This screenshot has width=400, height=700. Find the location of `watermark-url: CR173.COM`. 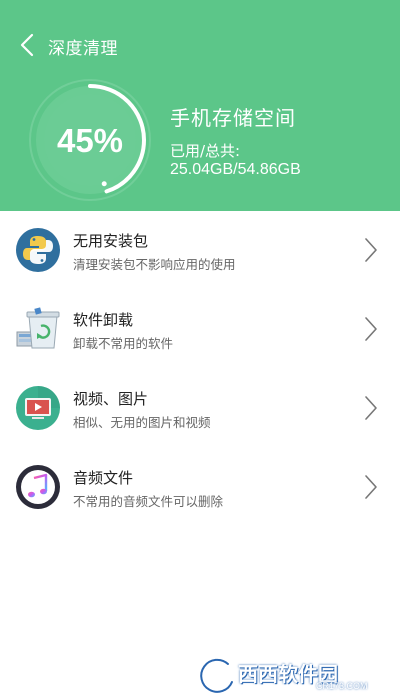

watermark-url: CR173.COM is located at coordinates (342, 686).